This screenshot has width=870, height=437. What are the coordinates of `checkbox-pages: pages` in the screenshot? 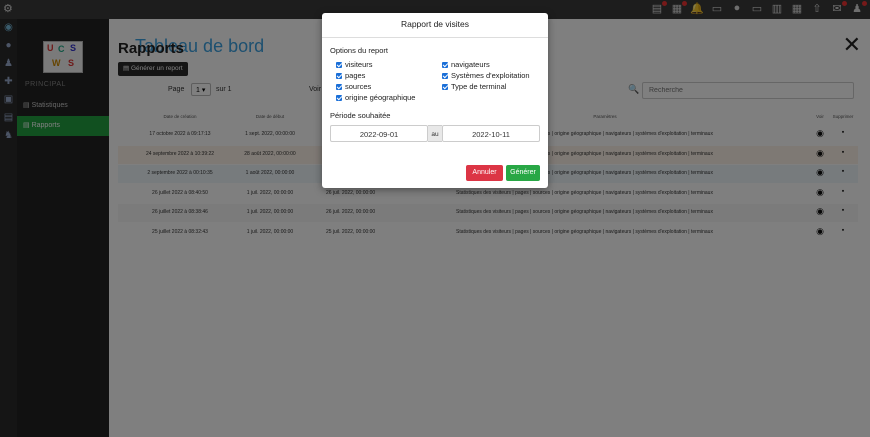 It's located at (350, 76).